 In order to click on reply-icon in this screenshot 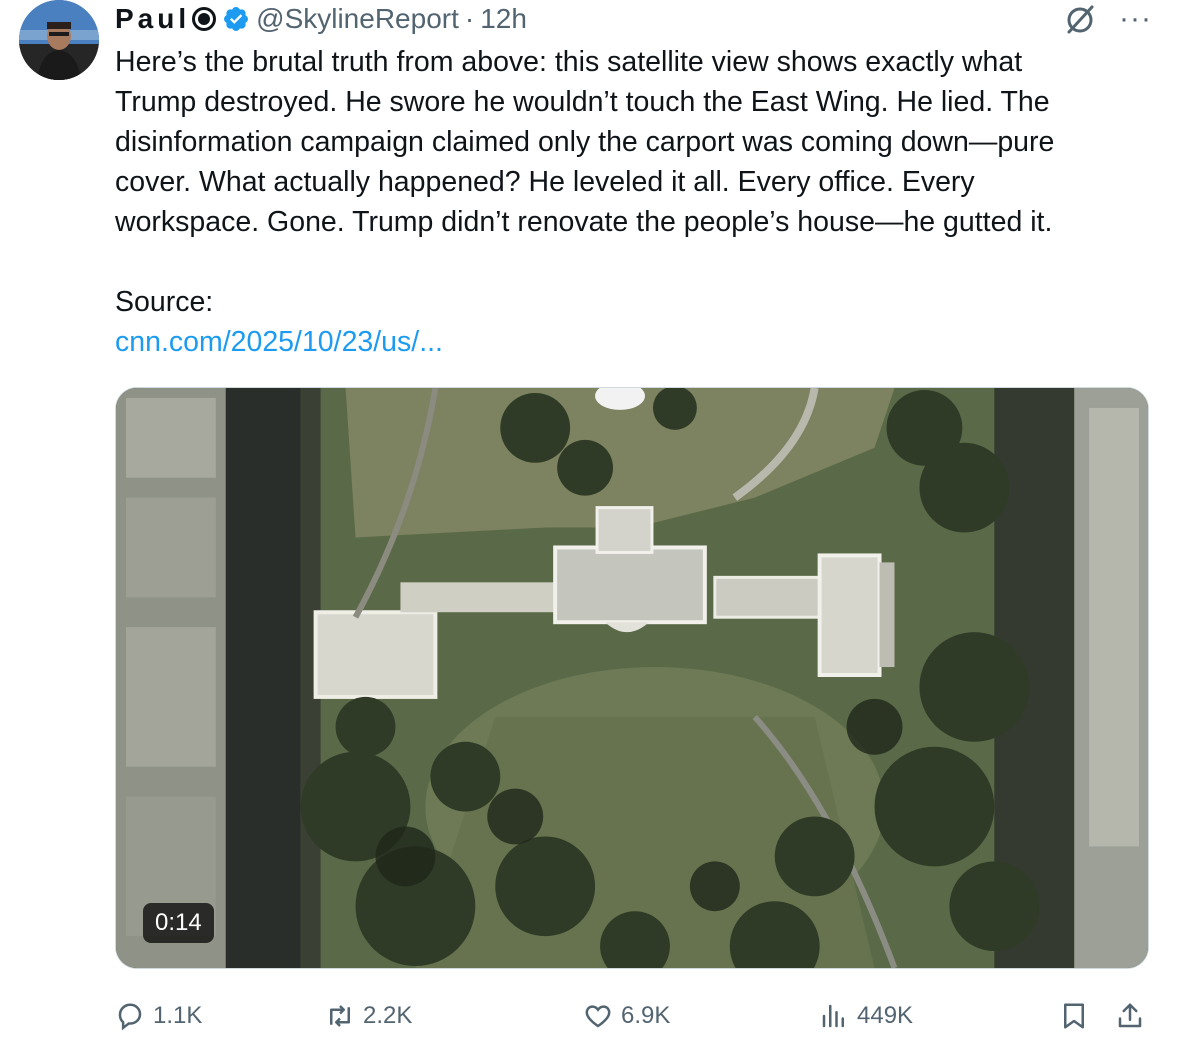, I will do `click(130, 1016)`.